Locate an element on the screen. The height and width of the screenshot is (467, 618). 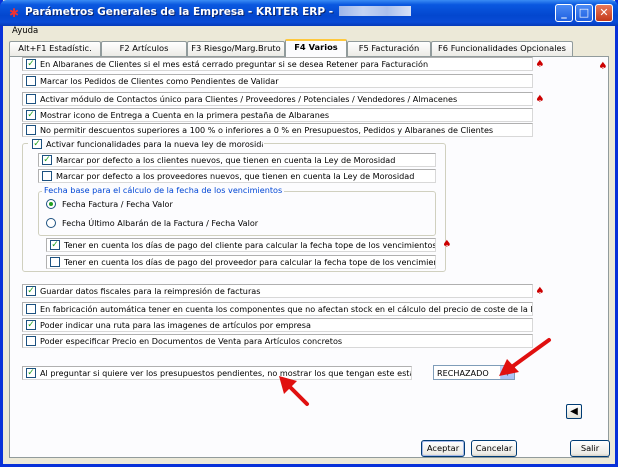
radio-button is located at coordinates (51, 223).